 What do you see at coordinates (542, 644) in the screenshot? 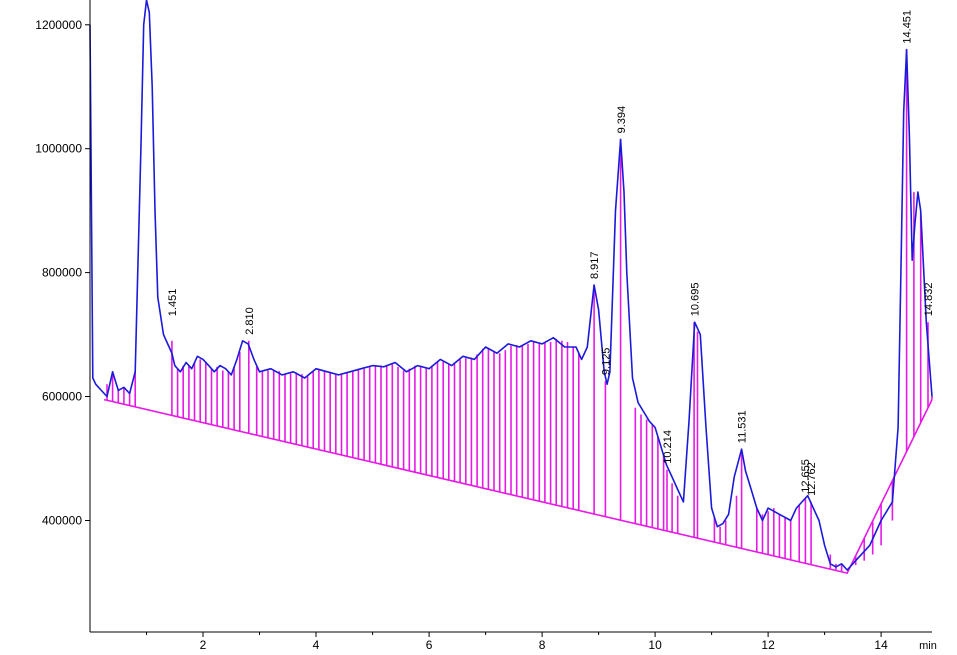
I see `x-tick-label: 8` at bounding box center [542, 644].